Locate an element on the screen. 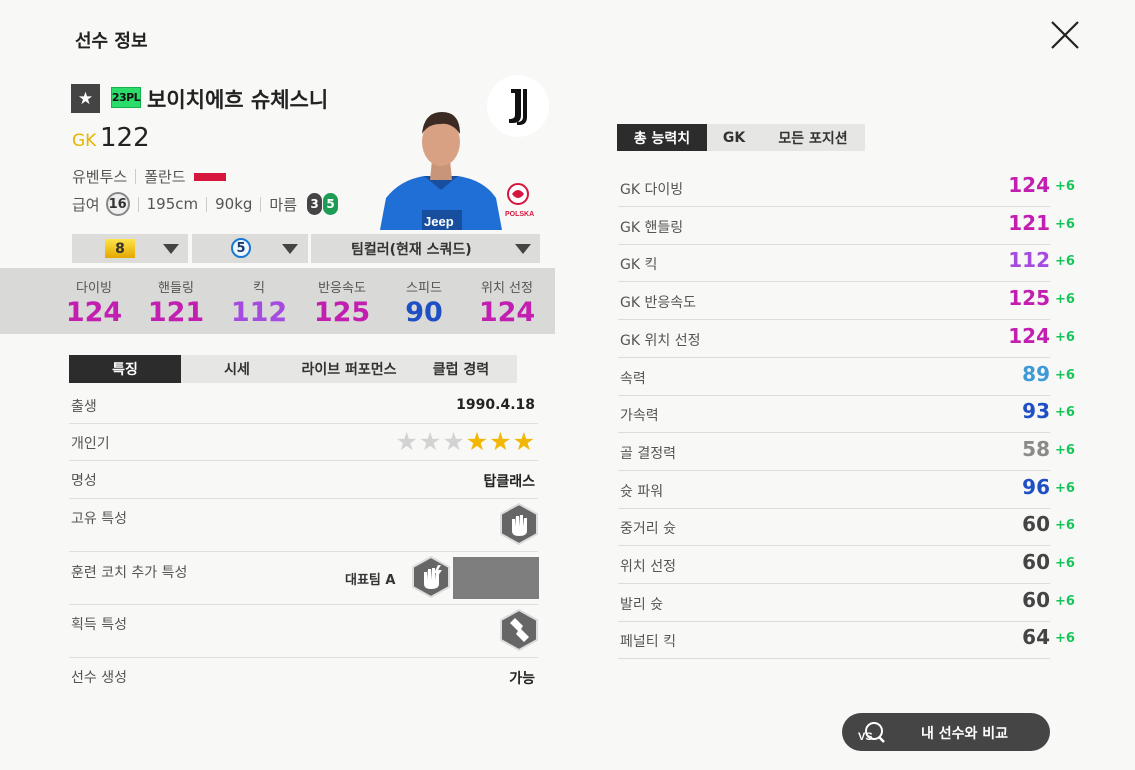 Image resolution: width=1135 pixels, height=770 pixels. favorite-star-icon: ★ is located at coordinates (85, 98).